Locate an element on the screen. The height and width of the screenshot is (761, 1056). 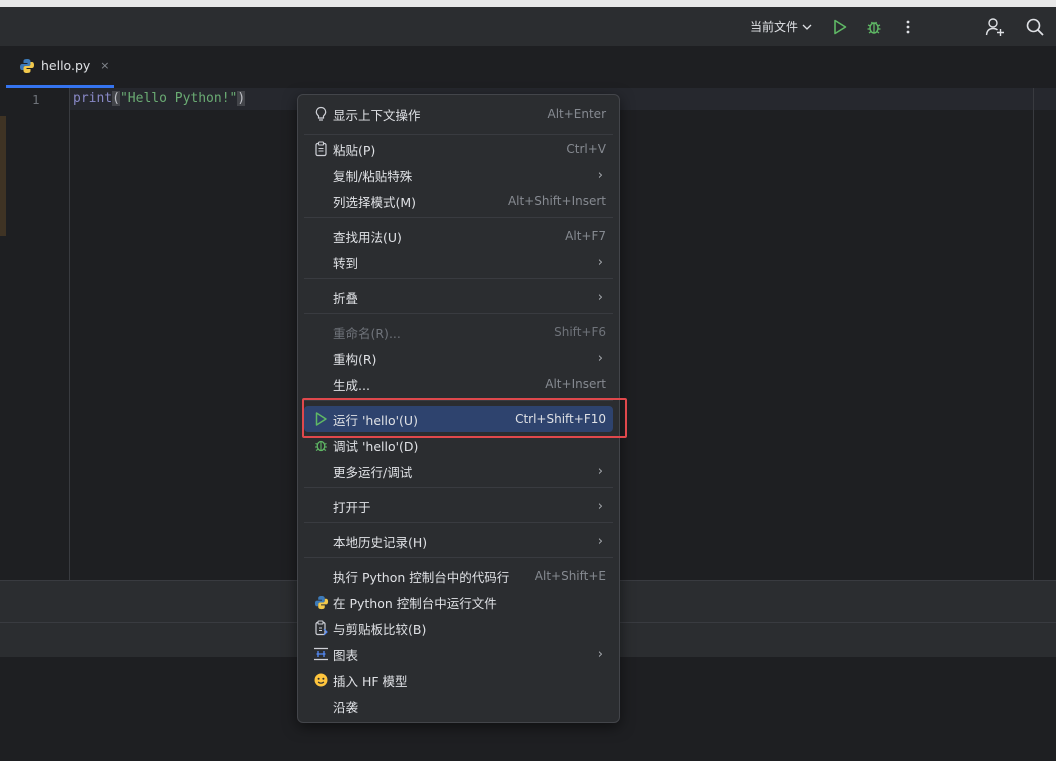
code-string: "Hello Python!" is located at coordinates (178, 98).